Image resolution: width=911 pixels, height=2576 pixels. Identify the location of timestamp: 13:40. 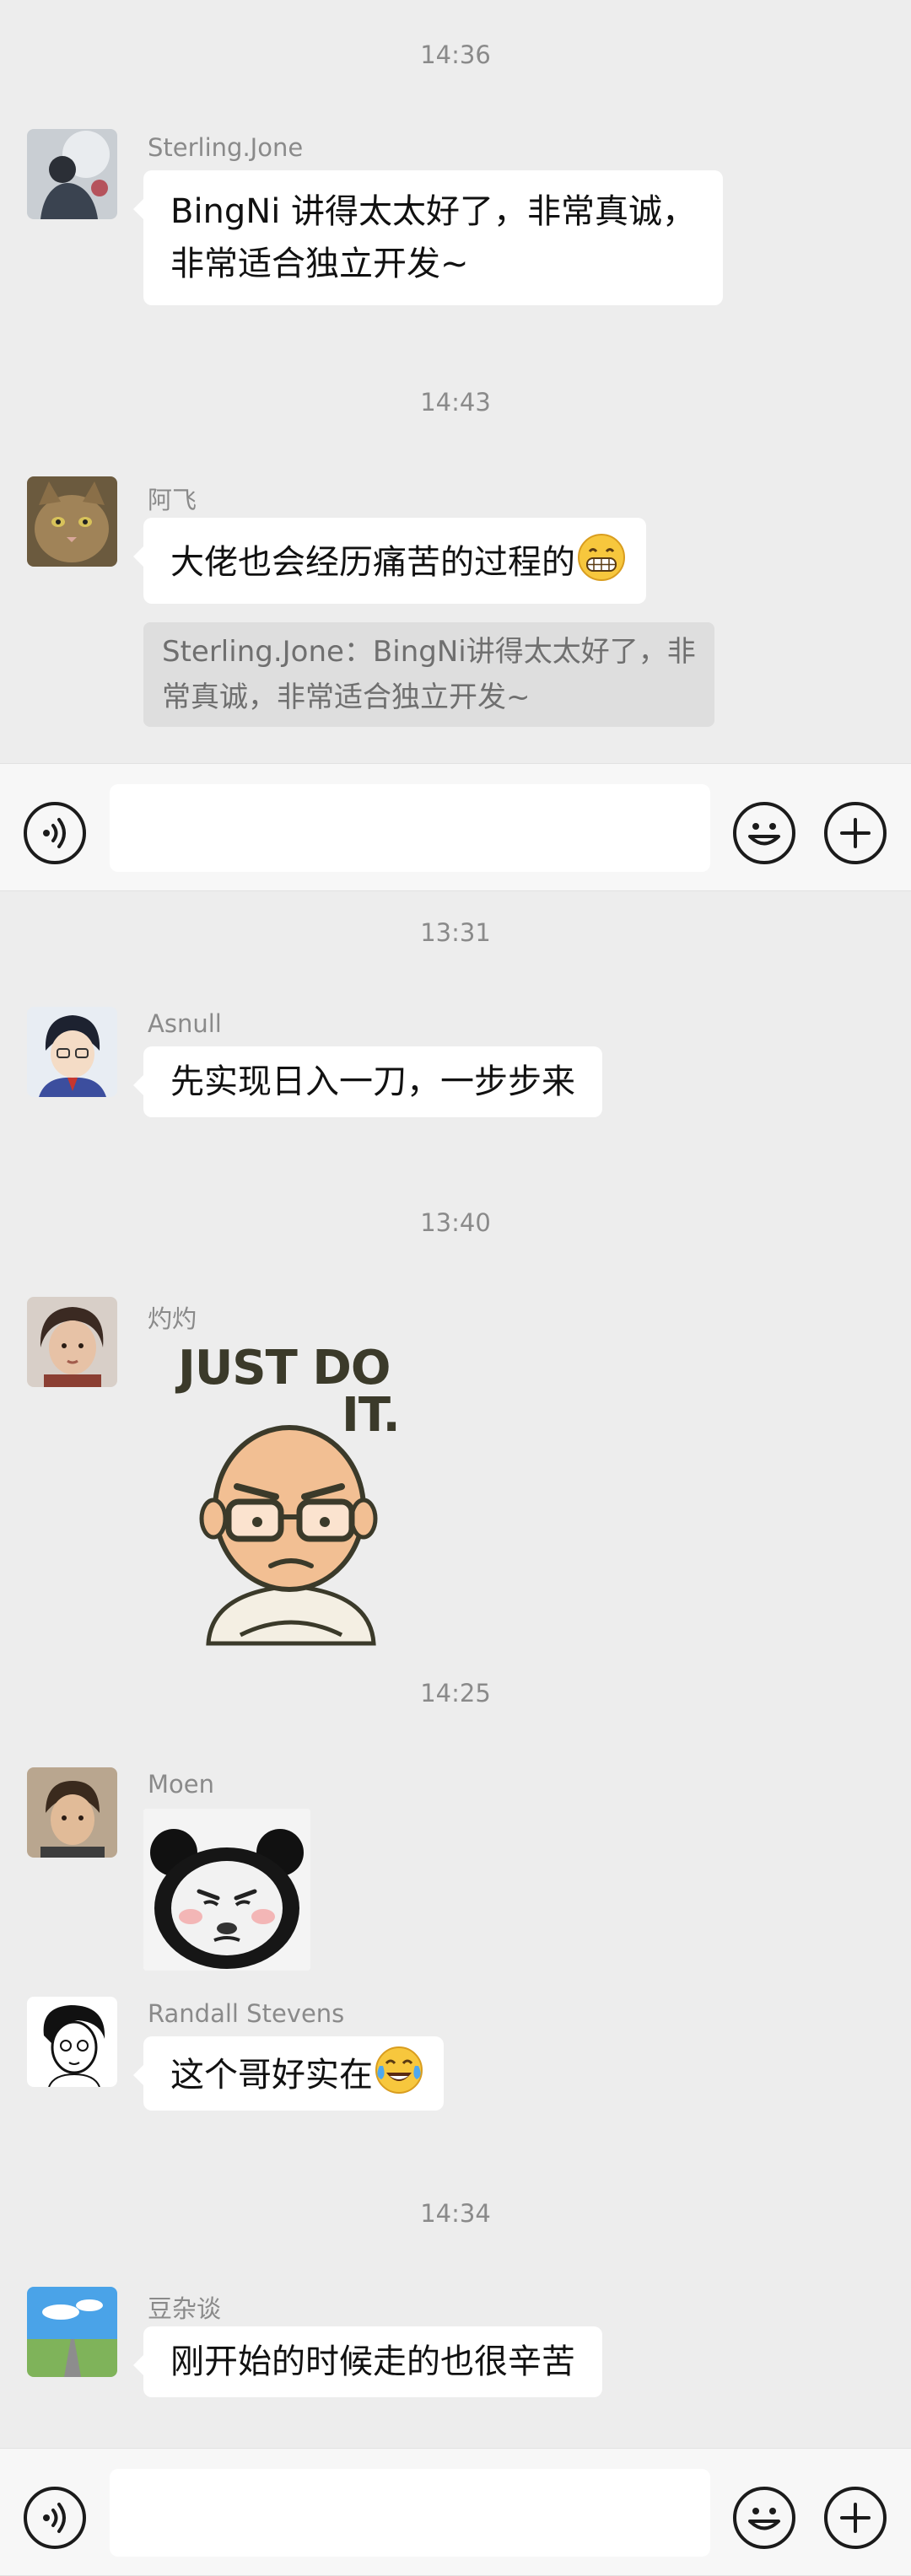
(455, 1222).